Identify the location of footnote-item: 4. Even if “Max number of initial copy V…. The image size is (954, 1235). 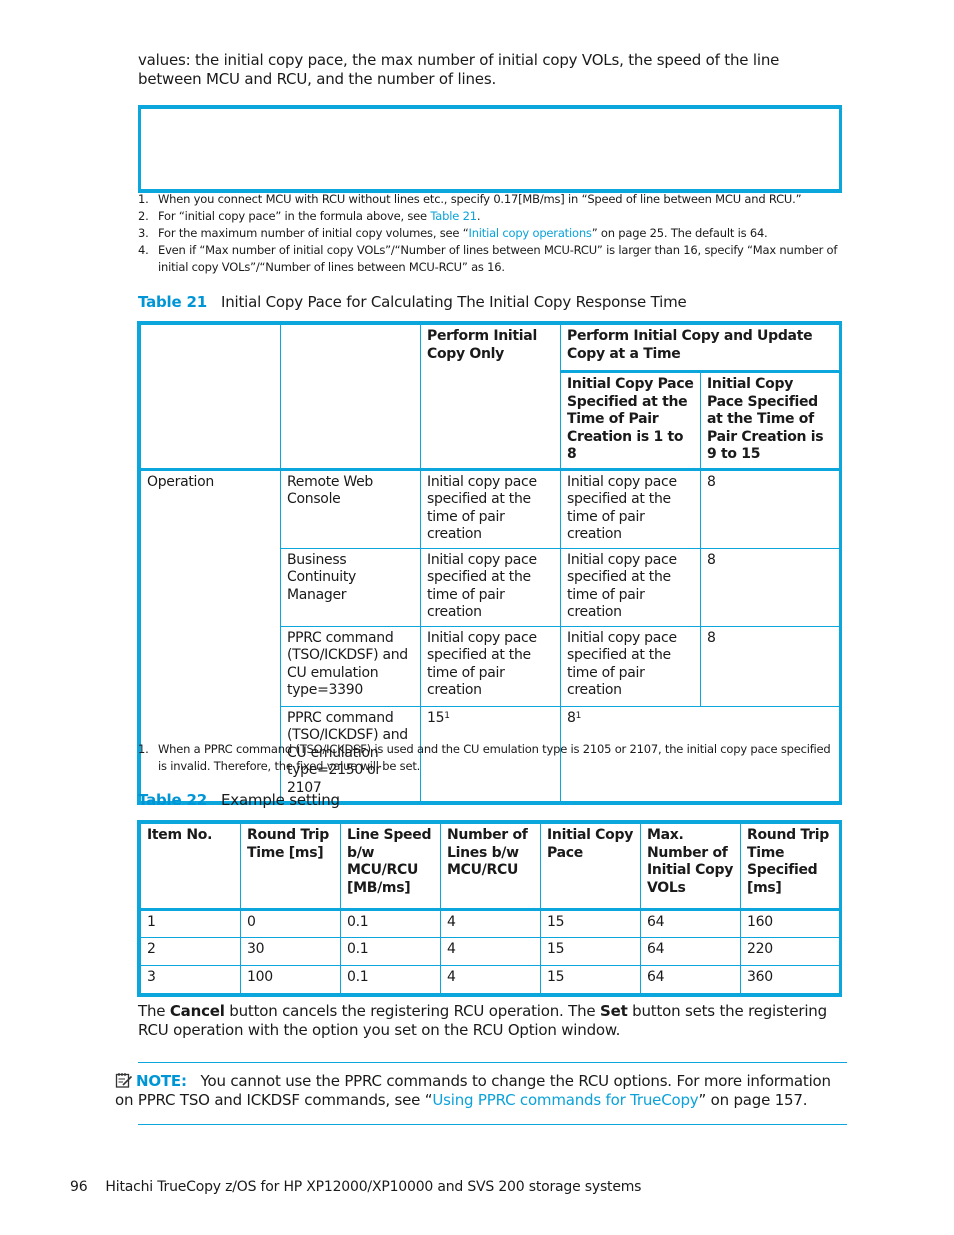
(488, 259).